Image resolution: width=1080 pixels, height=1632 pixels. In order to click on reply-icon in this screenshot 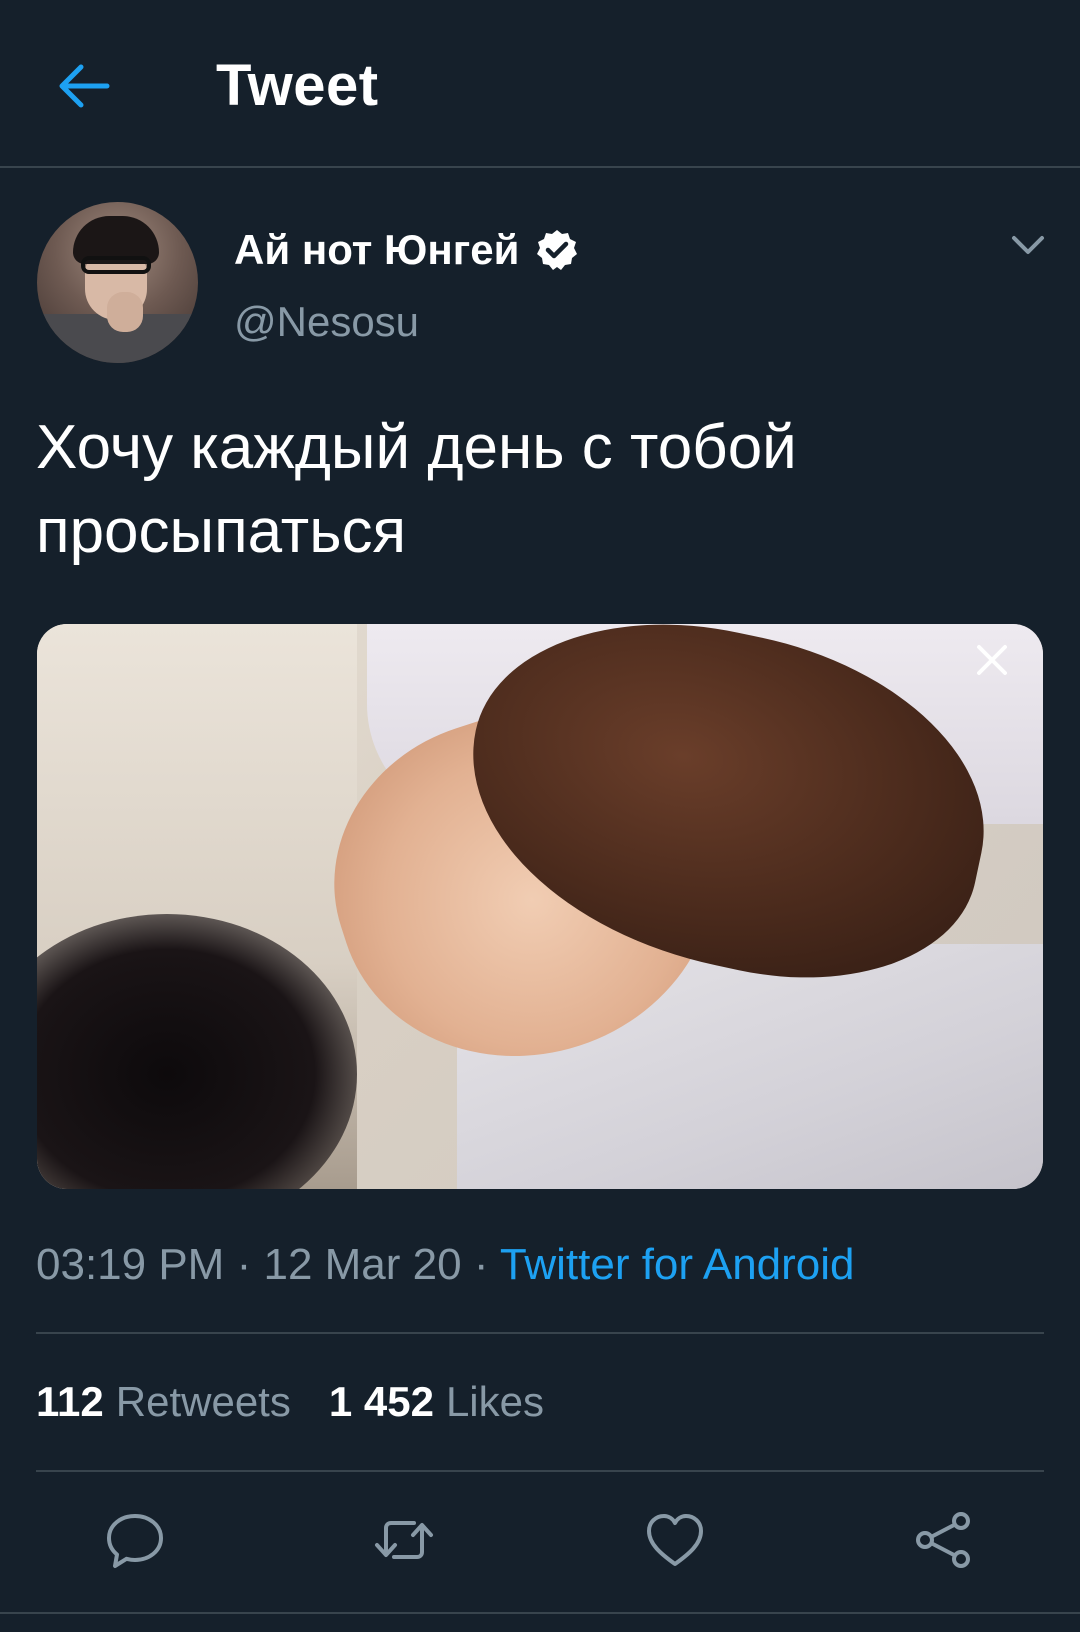, I will do `click(135, 1541)`.